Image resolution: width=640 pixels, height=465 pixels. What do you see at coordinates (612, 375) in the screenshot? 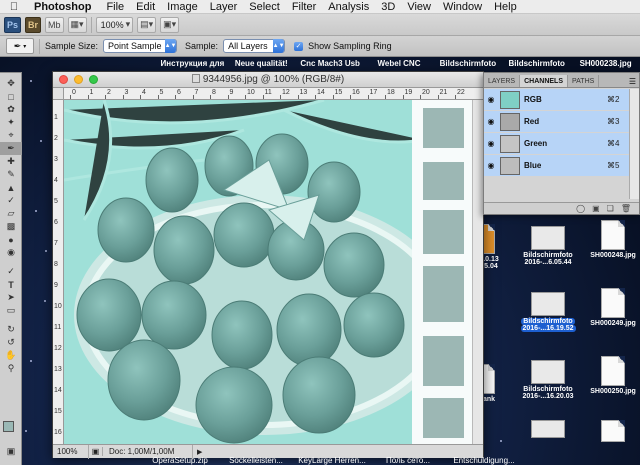
I see `desktop-icon: SH000250.jpg` at bounding box center [612, 375].